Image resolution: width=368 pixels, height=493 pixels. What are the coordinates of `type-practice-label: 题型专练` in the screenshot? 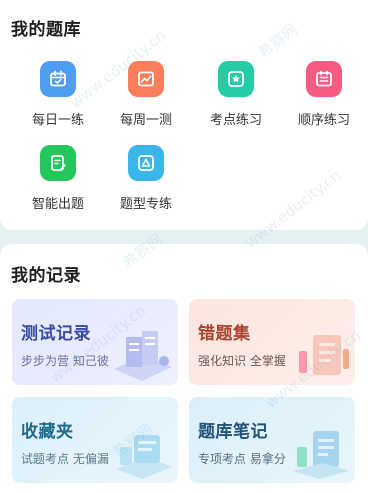 It's located at (145, 204).